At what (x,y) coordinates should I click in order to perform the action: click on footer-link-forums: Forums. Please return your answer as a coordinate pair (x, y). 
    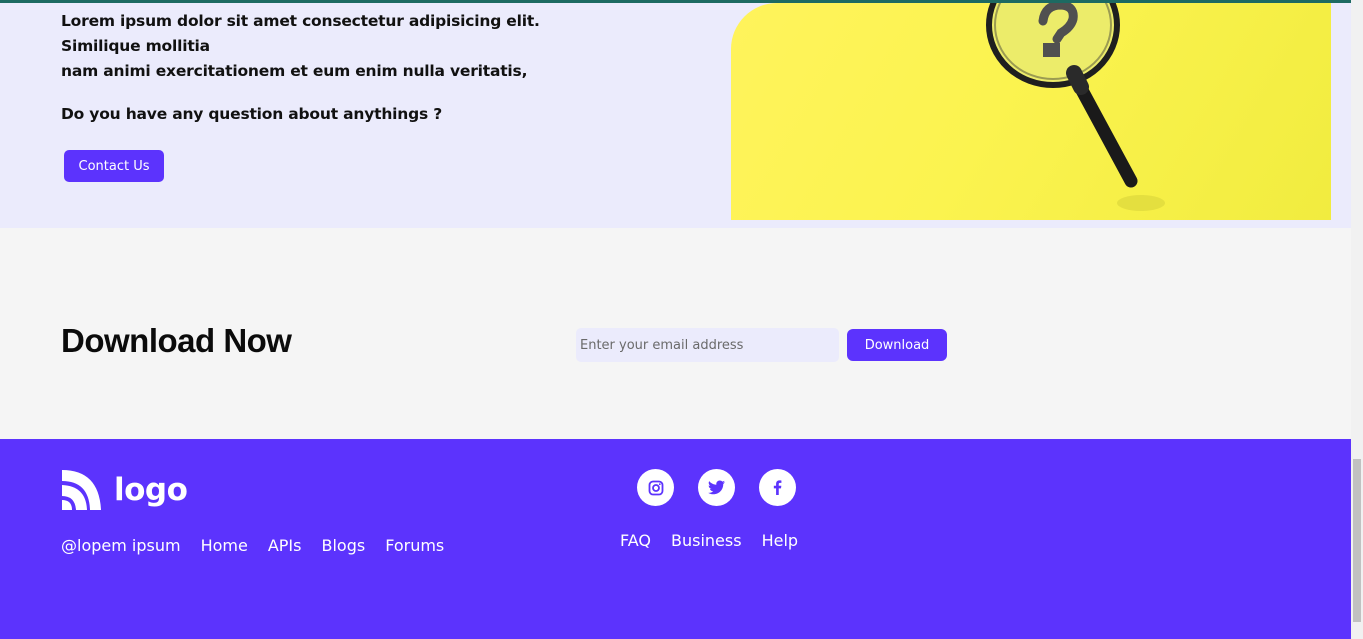
    Looking at the image, I should click on (414, 545).